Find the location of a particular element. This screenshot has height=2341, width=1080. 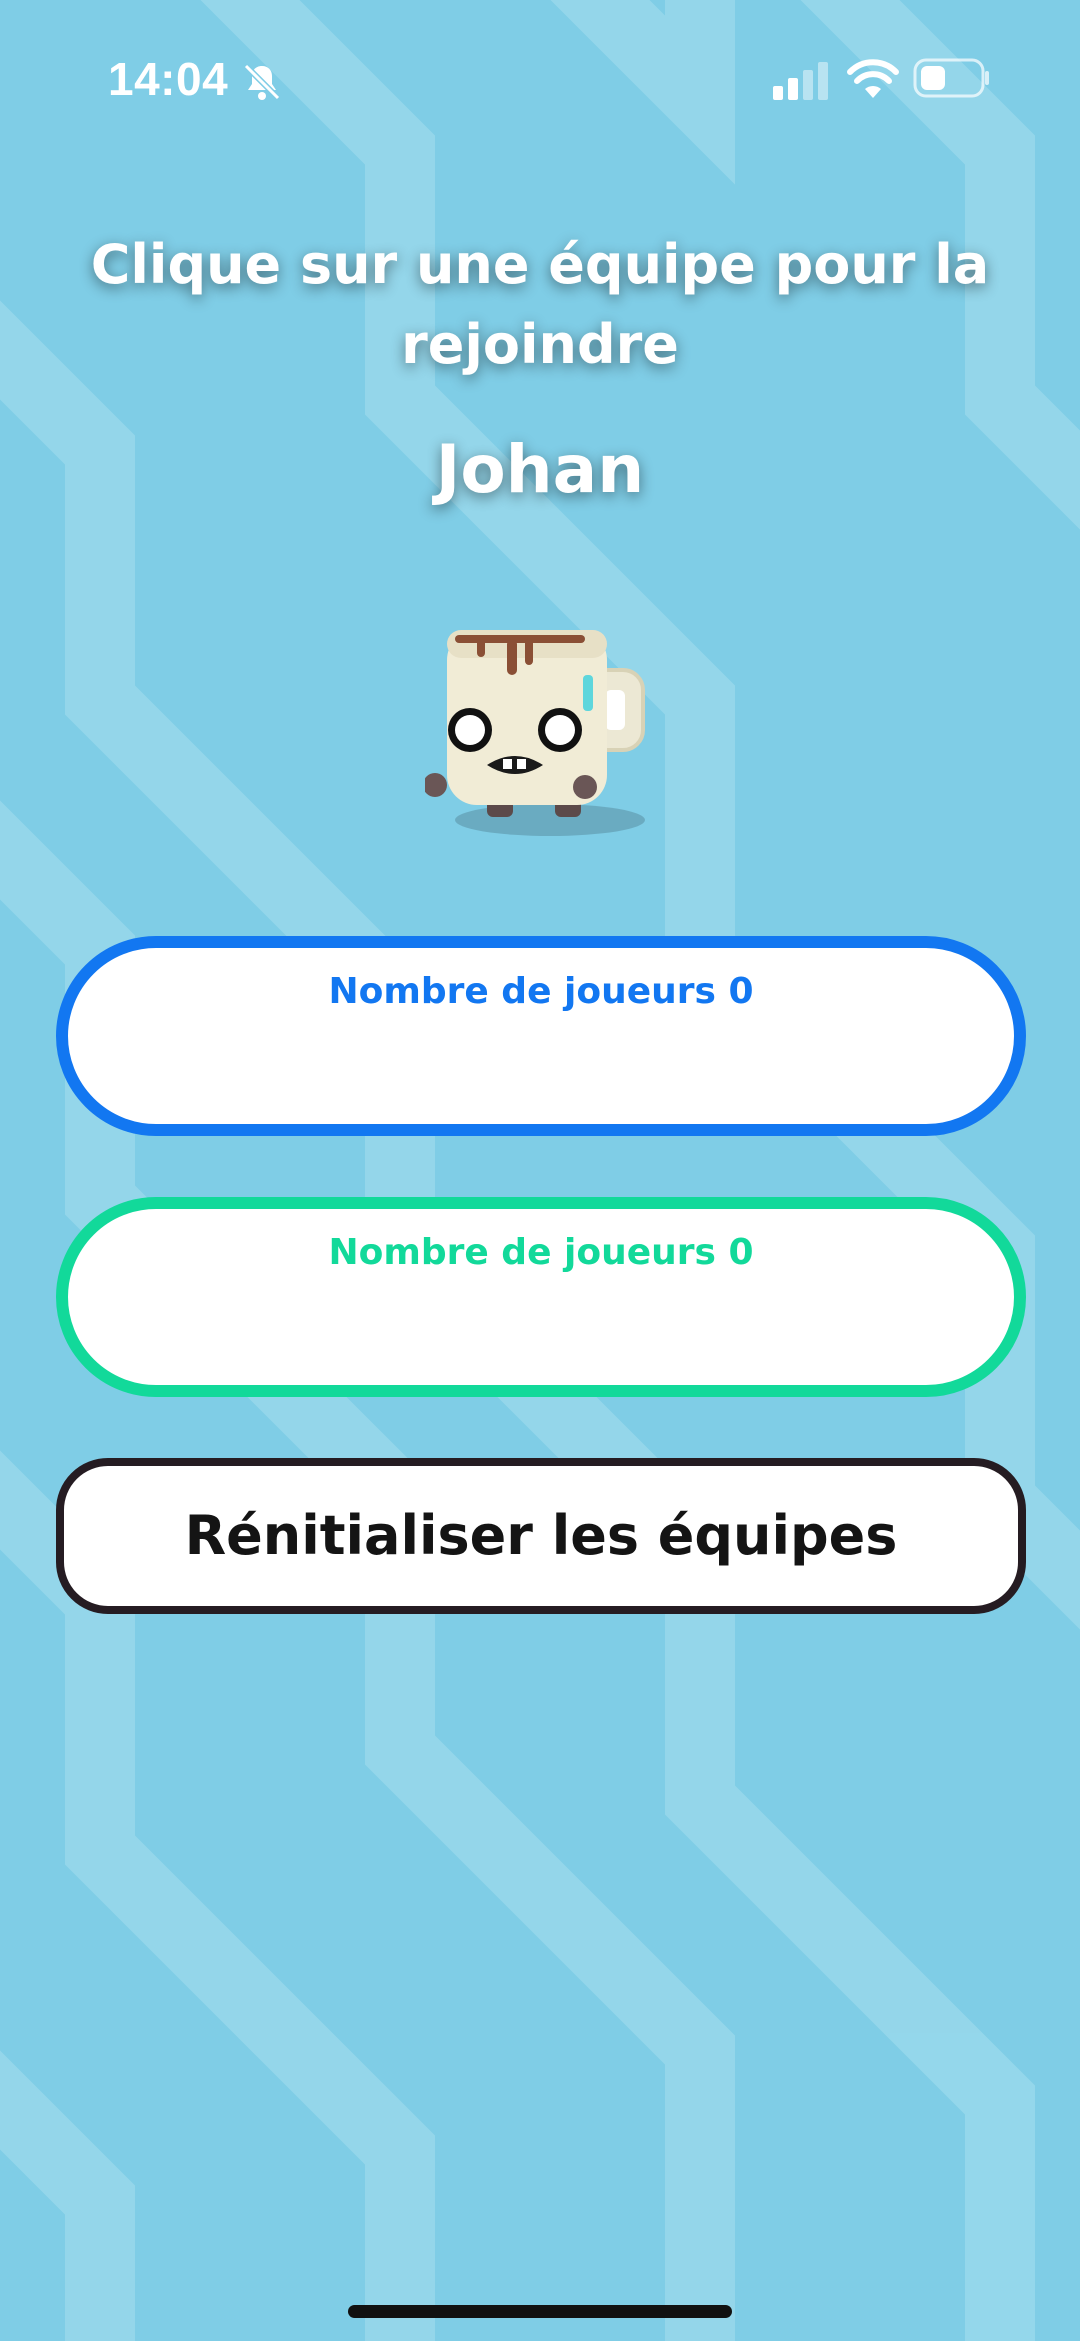

page-title: Clique sur une équipe pour la rejoindre is located at coordinates (540, 304).